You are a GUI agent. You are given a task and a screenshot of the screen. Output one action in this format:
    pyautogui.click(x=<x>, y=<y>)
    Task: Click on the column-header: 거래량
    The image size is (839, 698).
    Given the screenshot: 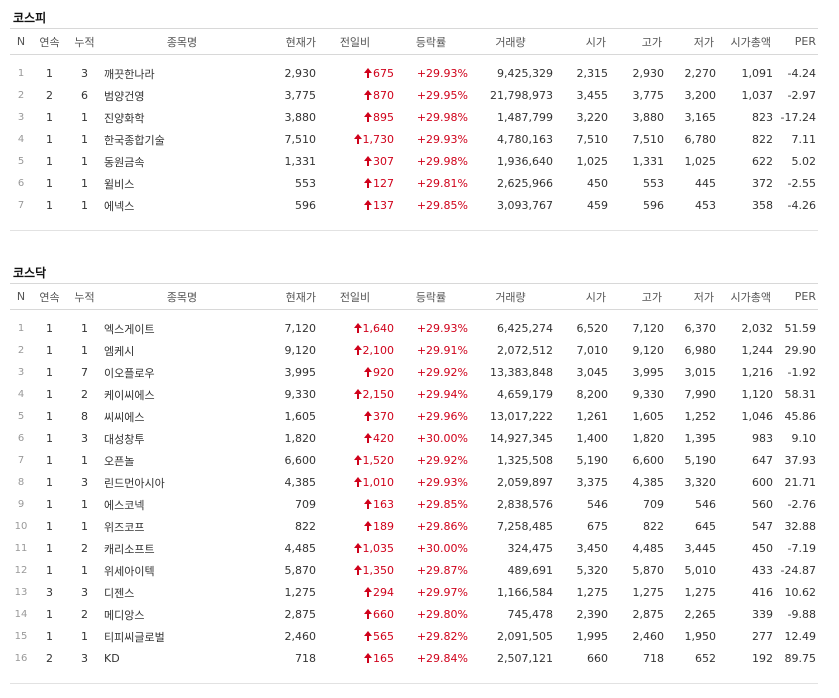 What is the action you would take?
    pyautogui.click(x=510, y=41)
    